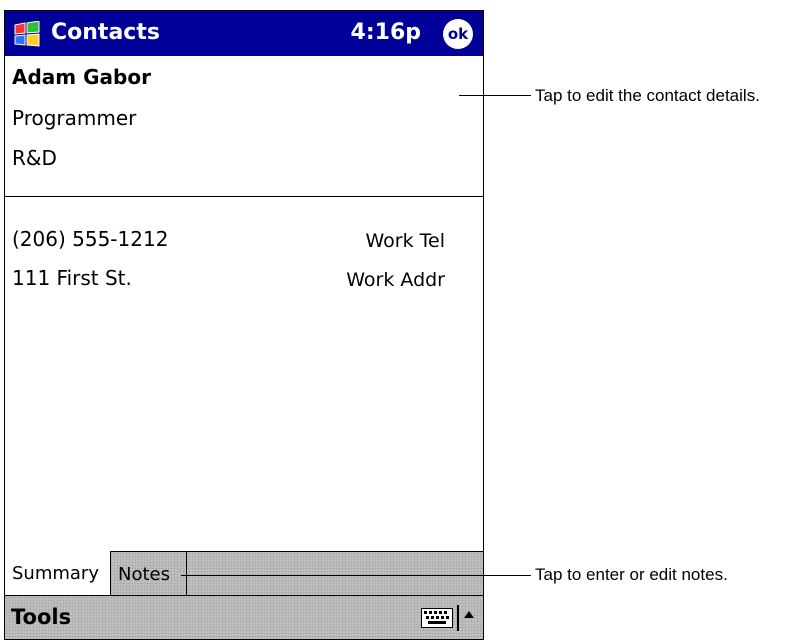 This screenshot has height=644, width=793. Describe the element at coordinates (41, 617) in the screenshot. I see `tools-menu: Tools` at that location.